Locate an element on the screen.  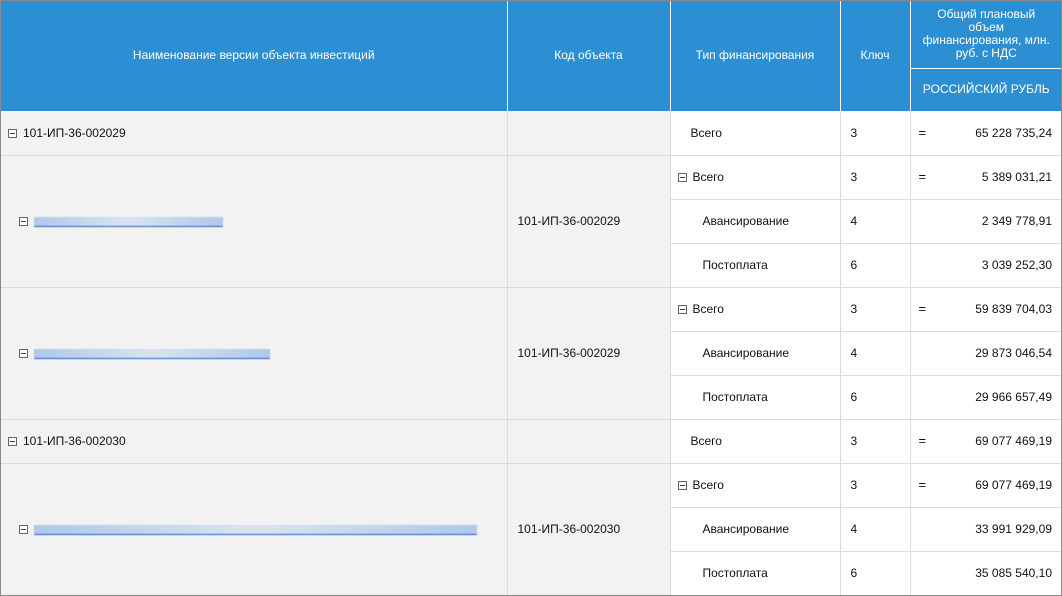
table-row: 101-ИП-36-002030 Всего 3 = 69 077 469,19 is located at coordinates (531, 441).